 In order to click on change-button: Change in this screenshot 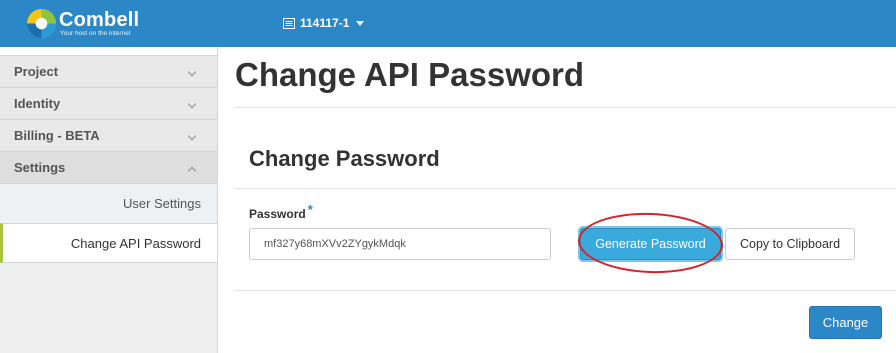, I will do `click(845, 322)`.